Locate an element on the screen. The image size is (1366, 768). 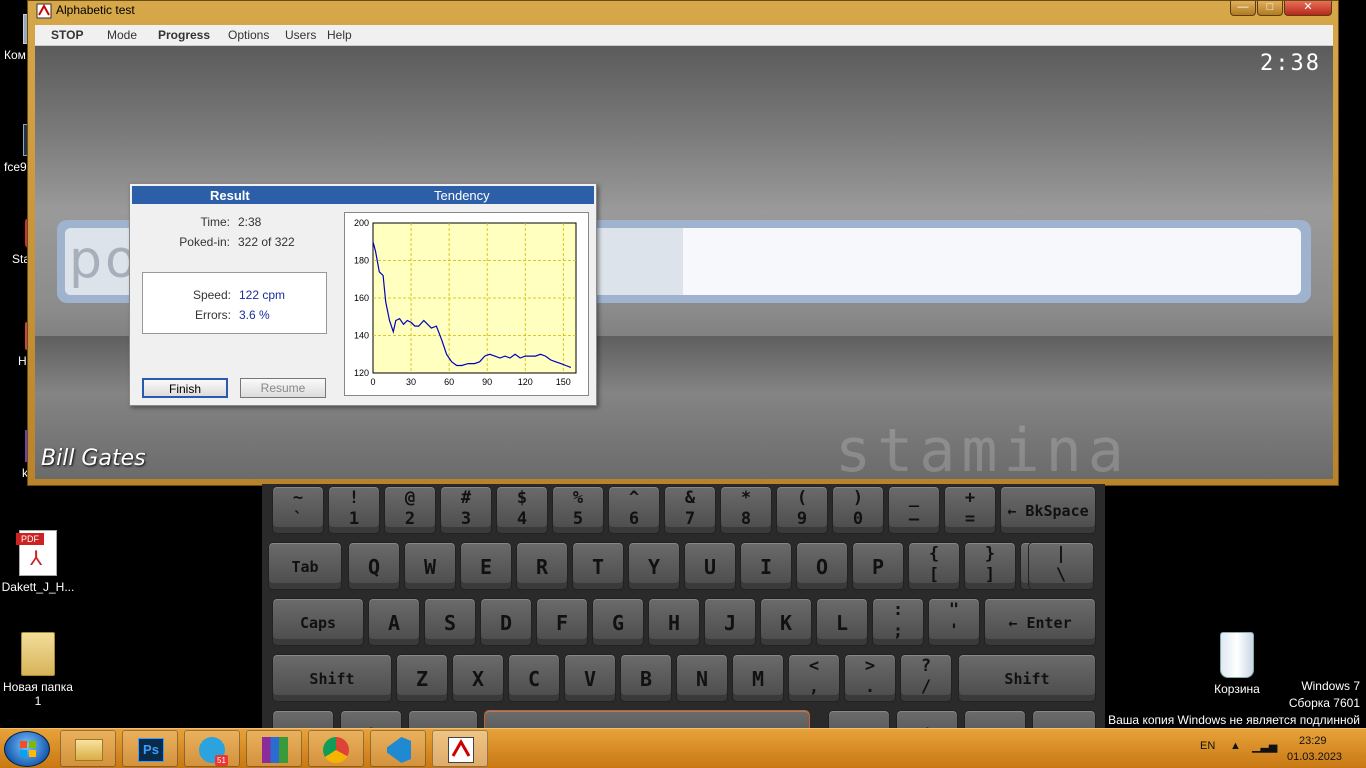
key-mod-4: Alt is located at coordinates (859, 719).